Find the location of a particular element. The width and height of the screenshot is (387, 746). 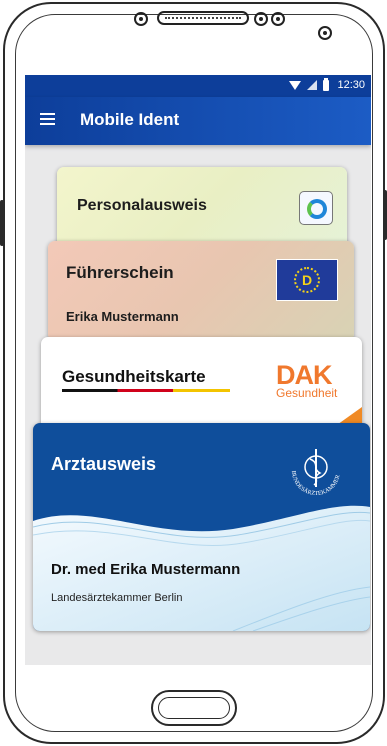

ring-logo-icon is located at coordinates (316, 208).